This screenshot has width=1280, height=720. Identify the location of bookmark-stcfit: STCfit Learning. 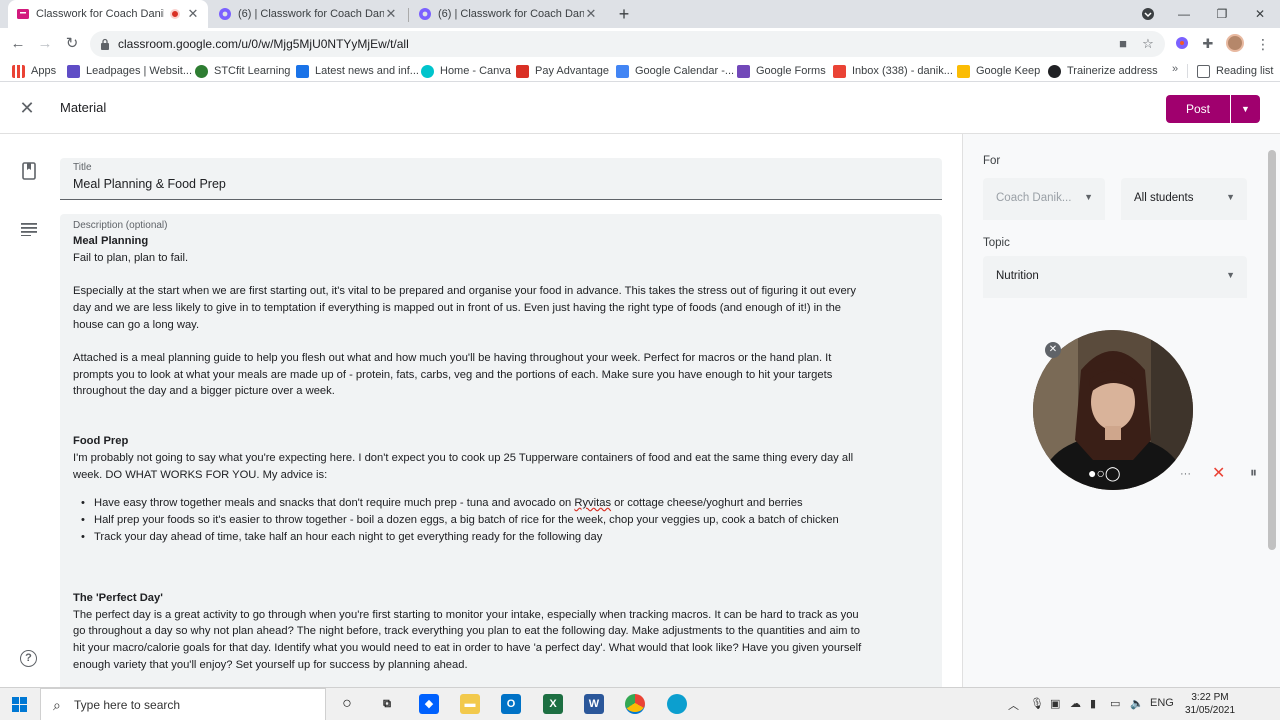
(242, 71).